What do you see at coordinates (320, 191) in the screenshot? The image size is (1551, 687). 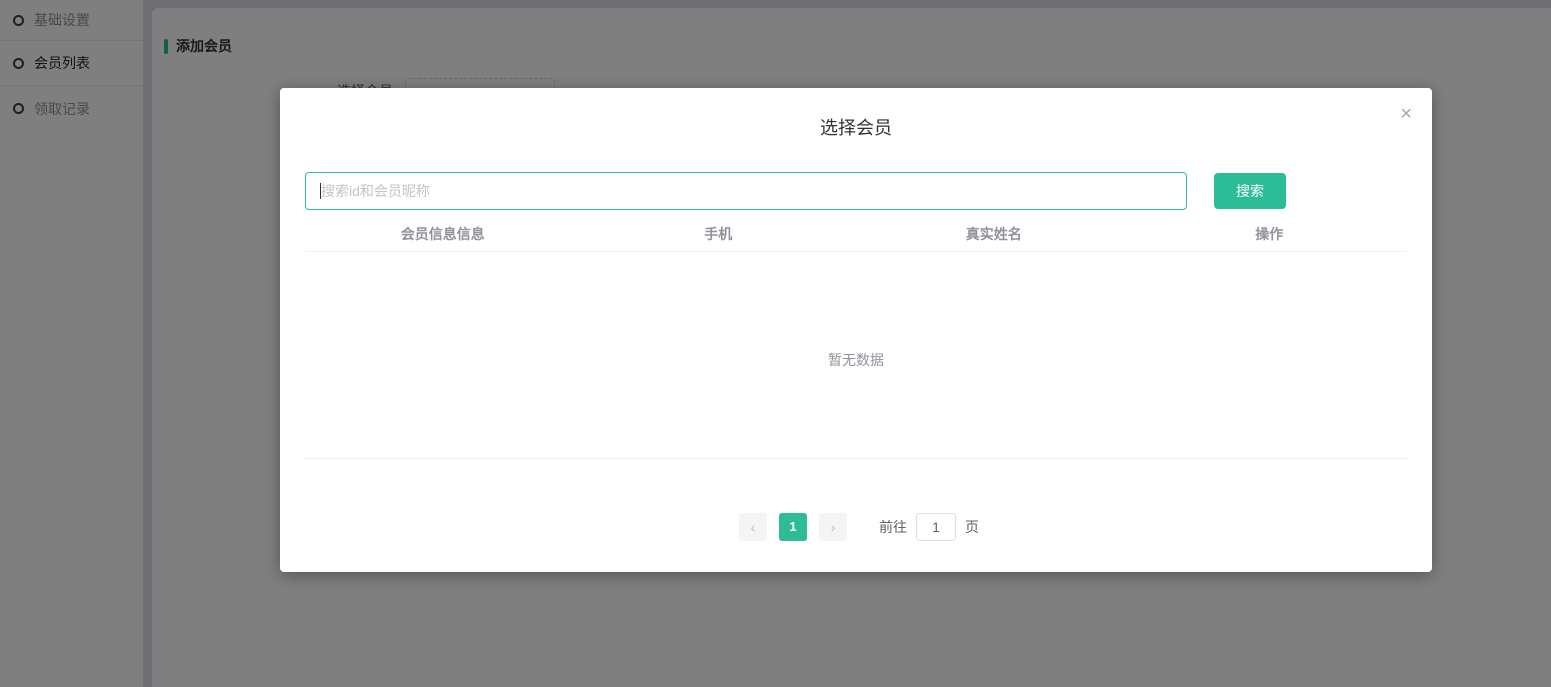 I see `text-caret` at bounding box center [320, 191].